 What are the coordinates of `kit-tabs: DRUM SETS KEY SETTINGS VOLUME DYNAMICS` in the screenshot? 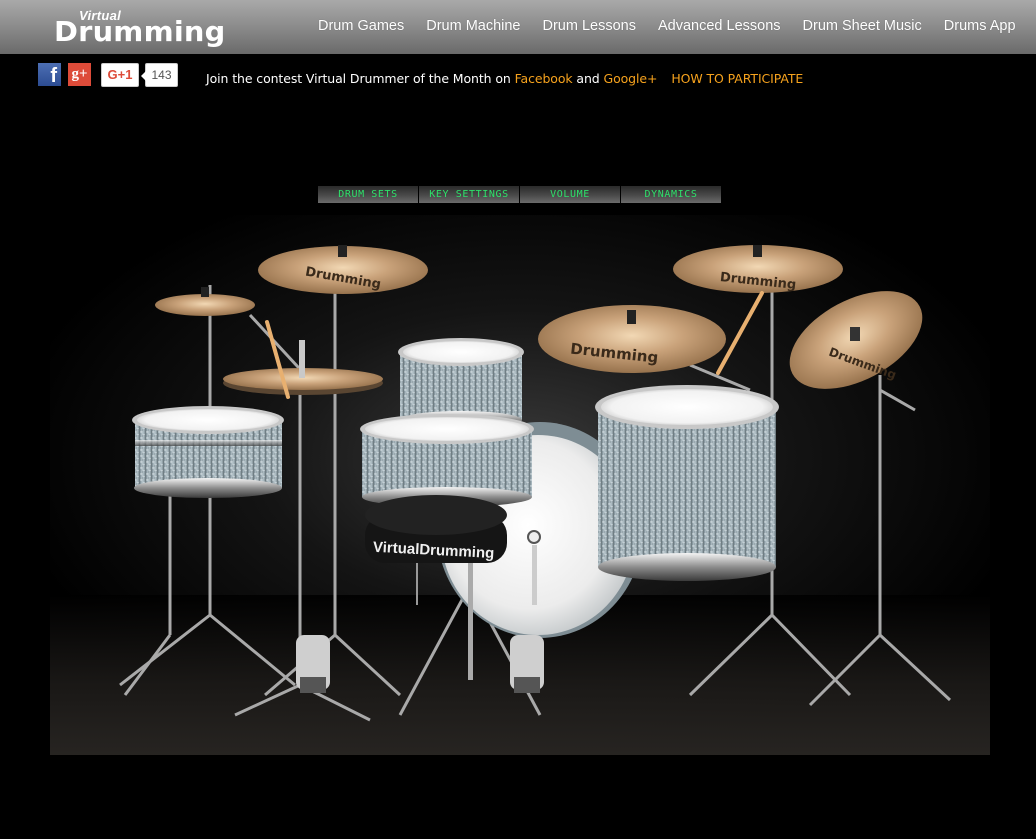 It's located at (520, 194).